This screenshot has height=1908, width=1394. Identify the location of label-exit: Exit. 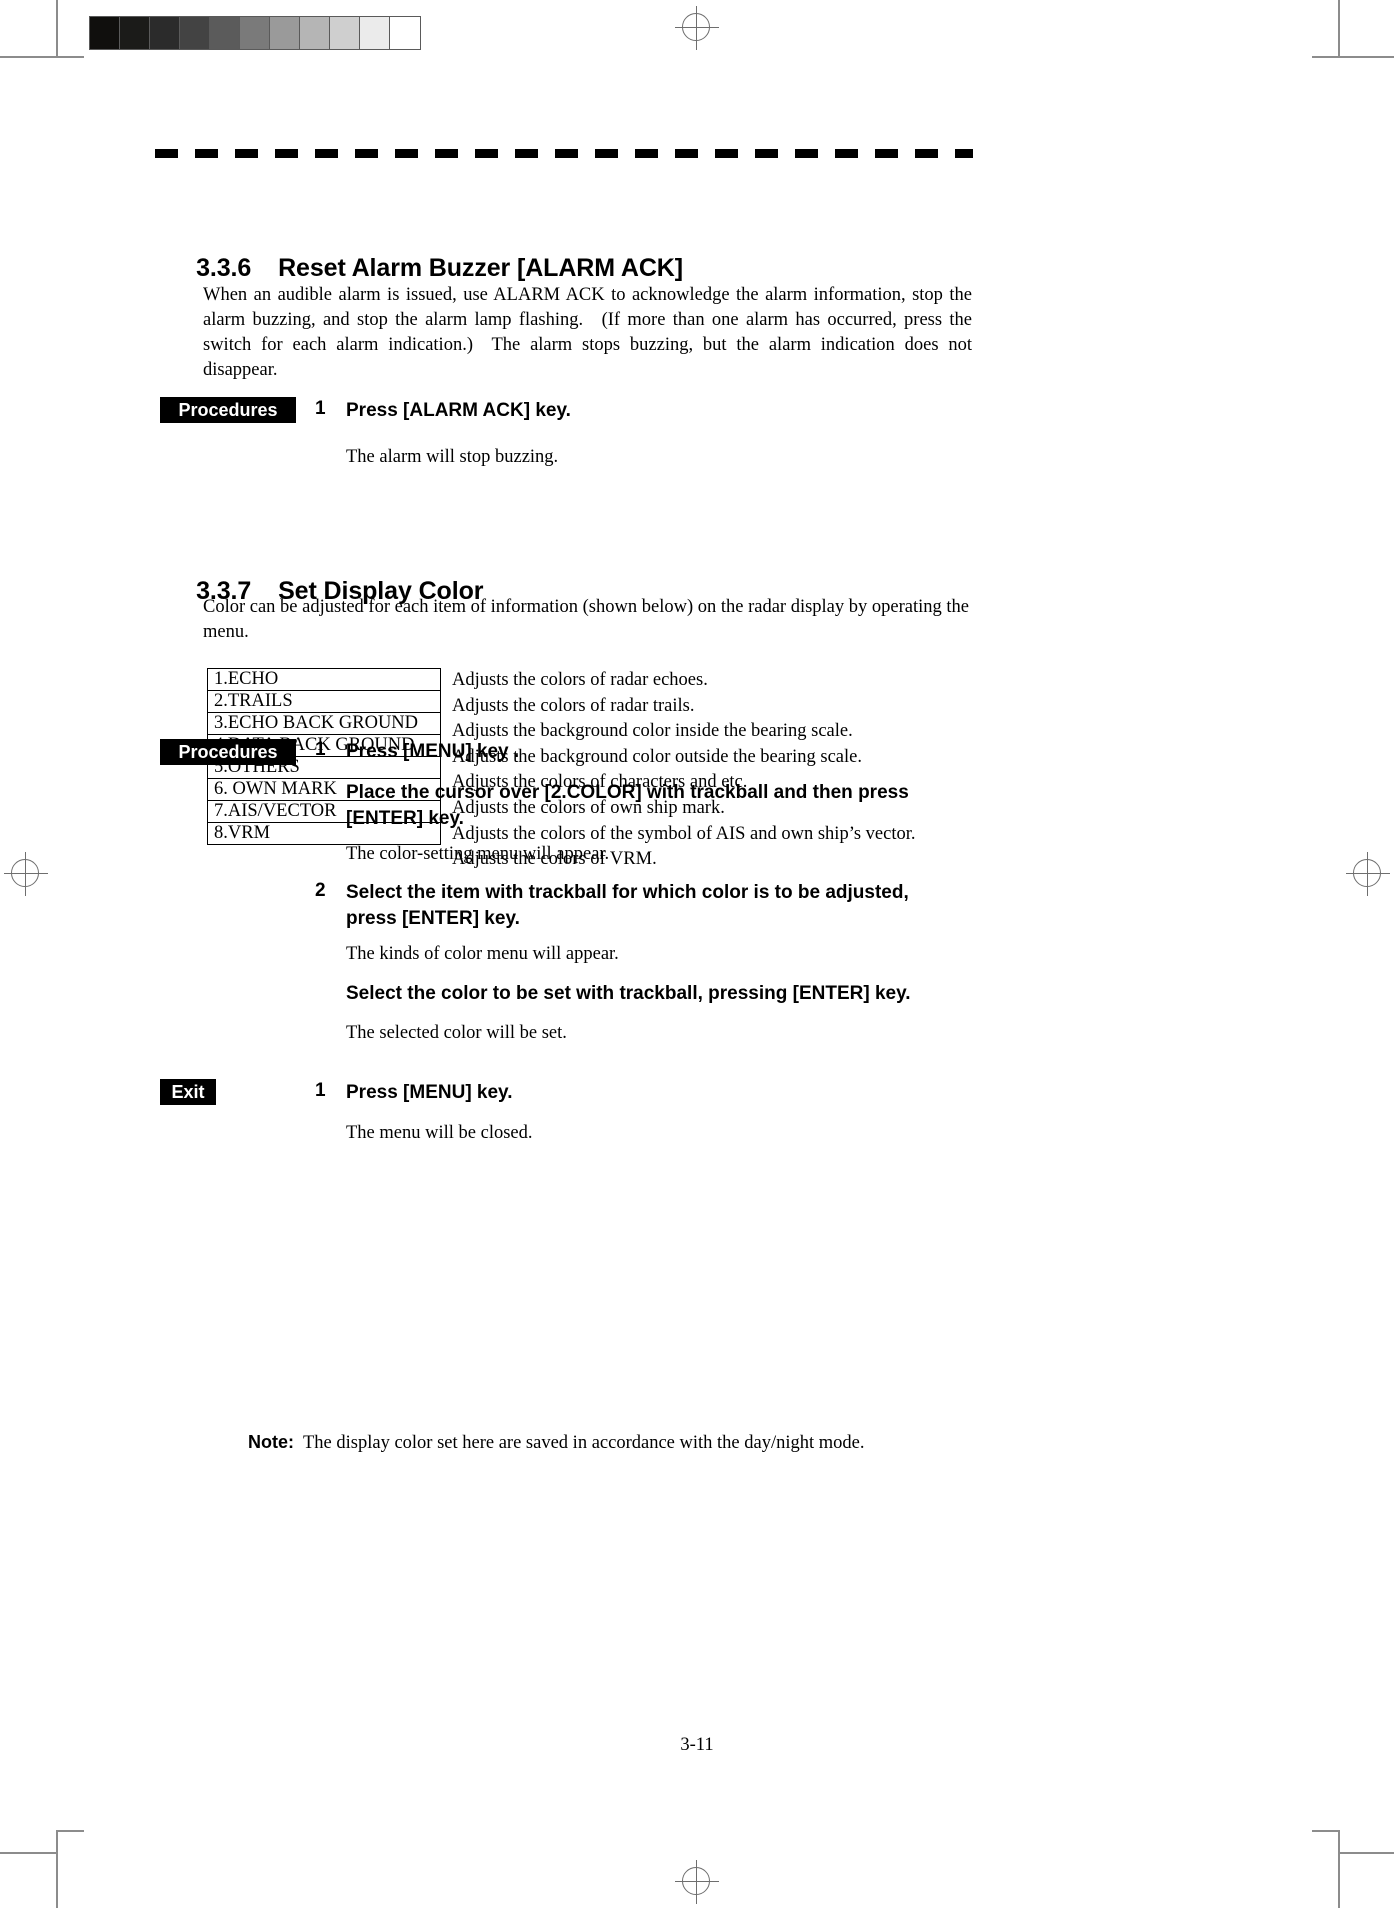
(188, 1092).